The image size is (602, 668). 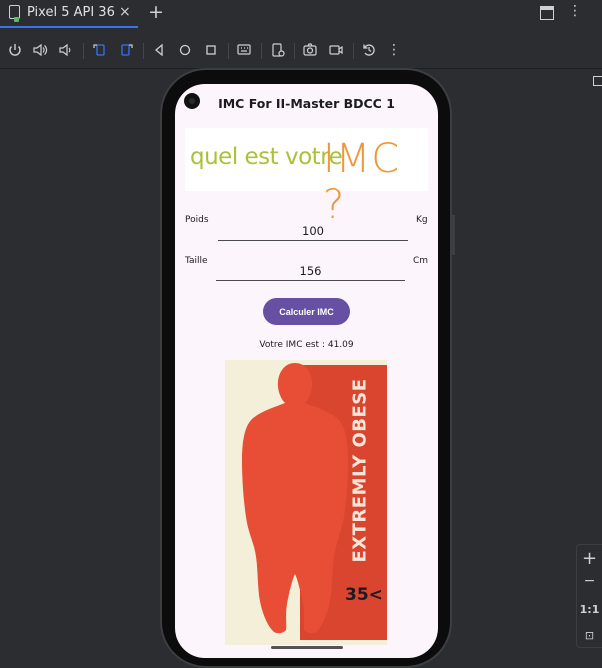 What do you see at coordinates (589, 581) in the screenshot?
I see `zoom-out-icon: −` at bounding box center [589, 581].